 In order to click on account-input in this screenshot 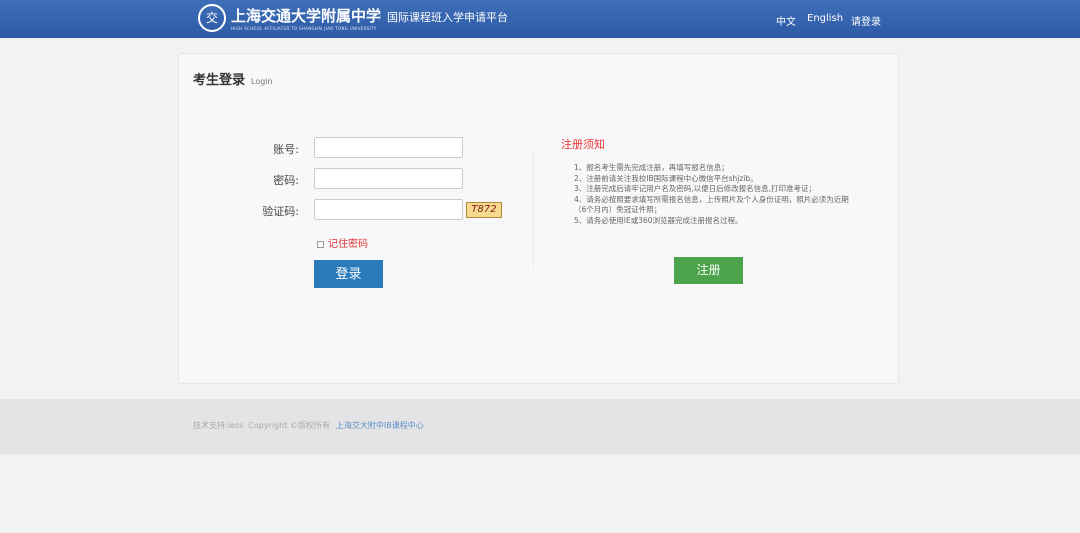, I will do `click(388, 147)`.